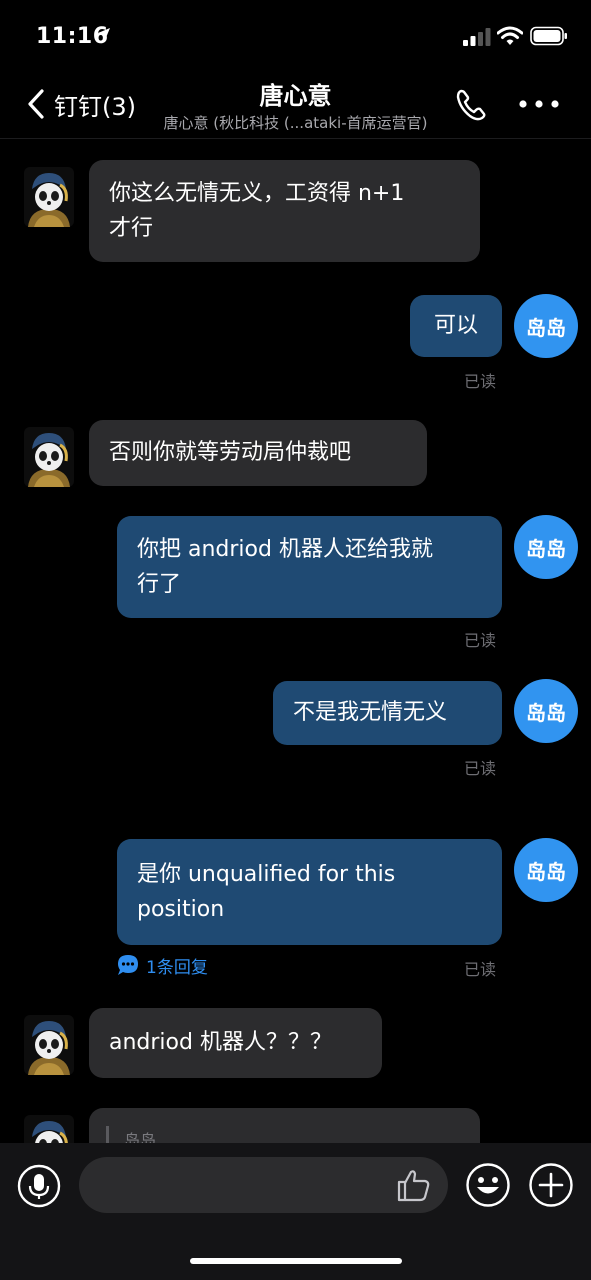 The image size is (591, 1280). What do you see at coordinates (551, 1185) in the screenshot?
I see `plus-icon` at bounding box center [551, 1185].